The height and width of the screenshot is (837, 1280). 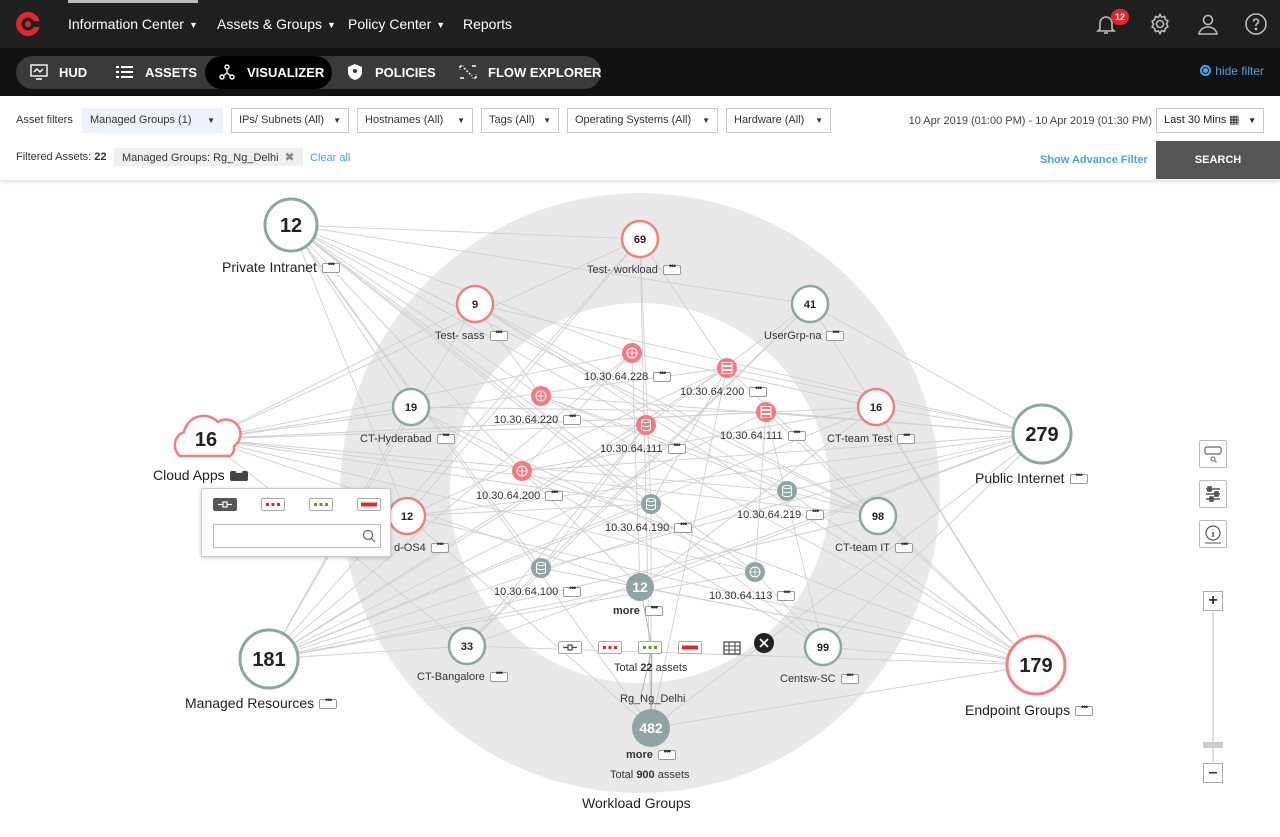 What do you see at coordinates (1094, 160) in the screenshot?
I see `show-advance-filter-link: Show Advance Filter` at bounding box center [1094, 160].